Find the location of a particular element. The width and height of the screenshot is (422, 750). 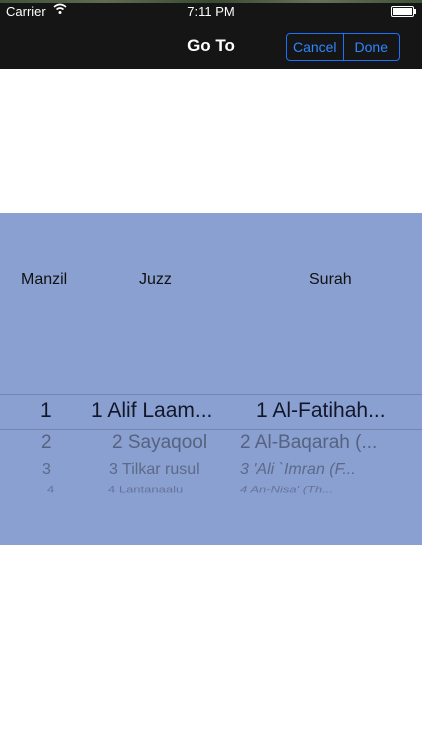

manzil-column-header: Manzil is located at coordinates (44, 279).